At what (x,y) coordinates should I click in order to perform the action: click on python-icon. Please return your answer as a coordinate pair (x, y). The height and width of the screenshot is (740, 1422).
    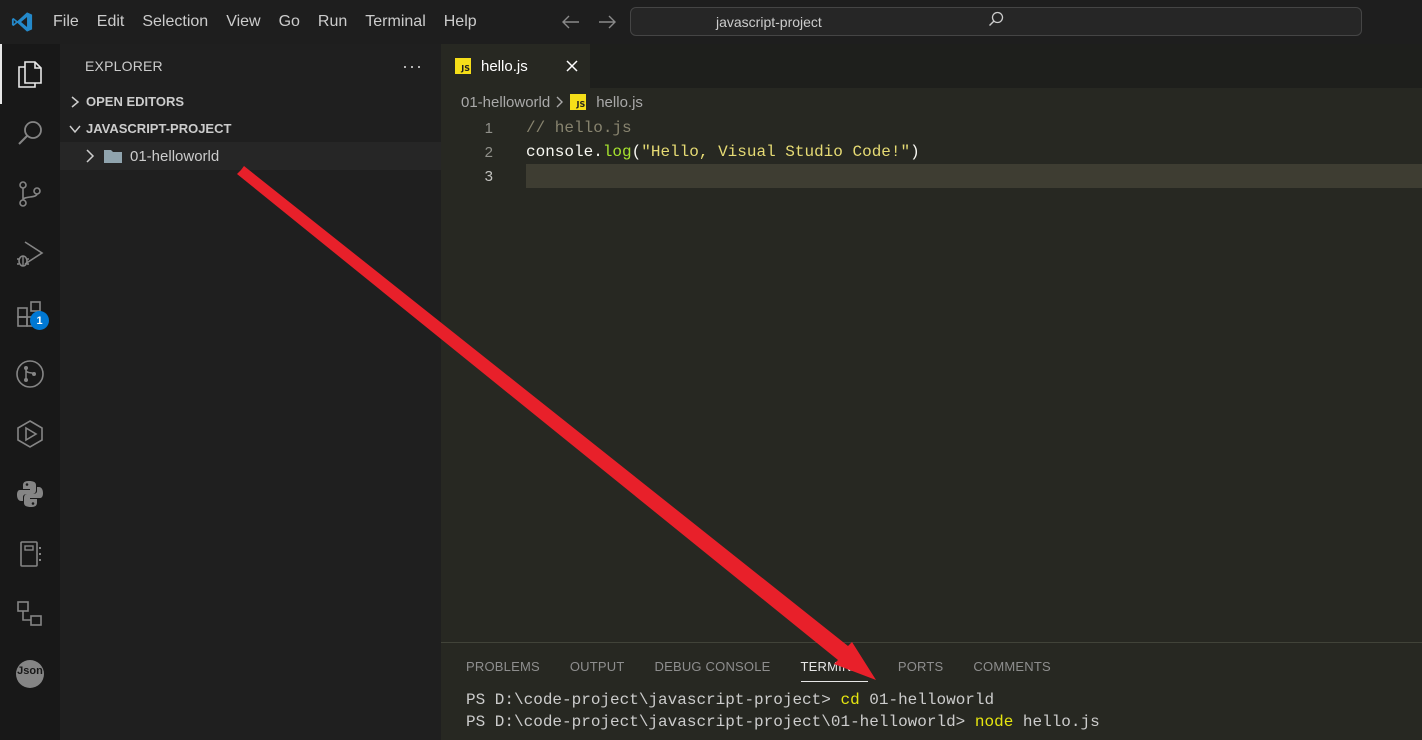
    Looking at the image, I should click on (30, 494).